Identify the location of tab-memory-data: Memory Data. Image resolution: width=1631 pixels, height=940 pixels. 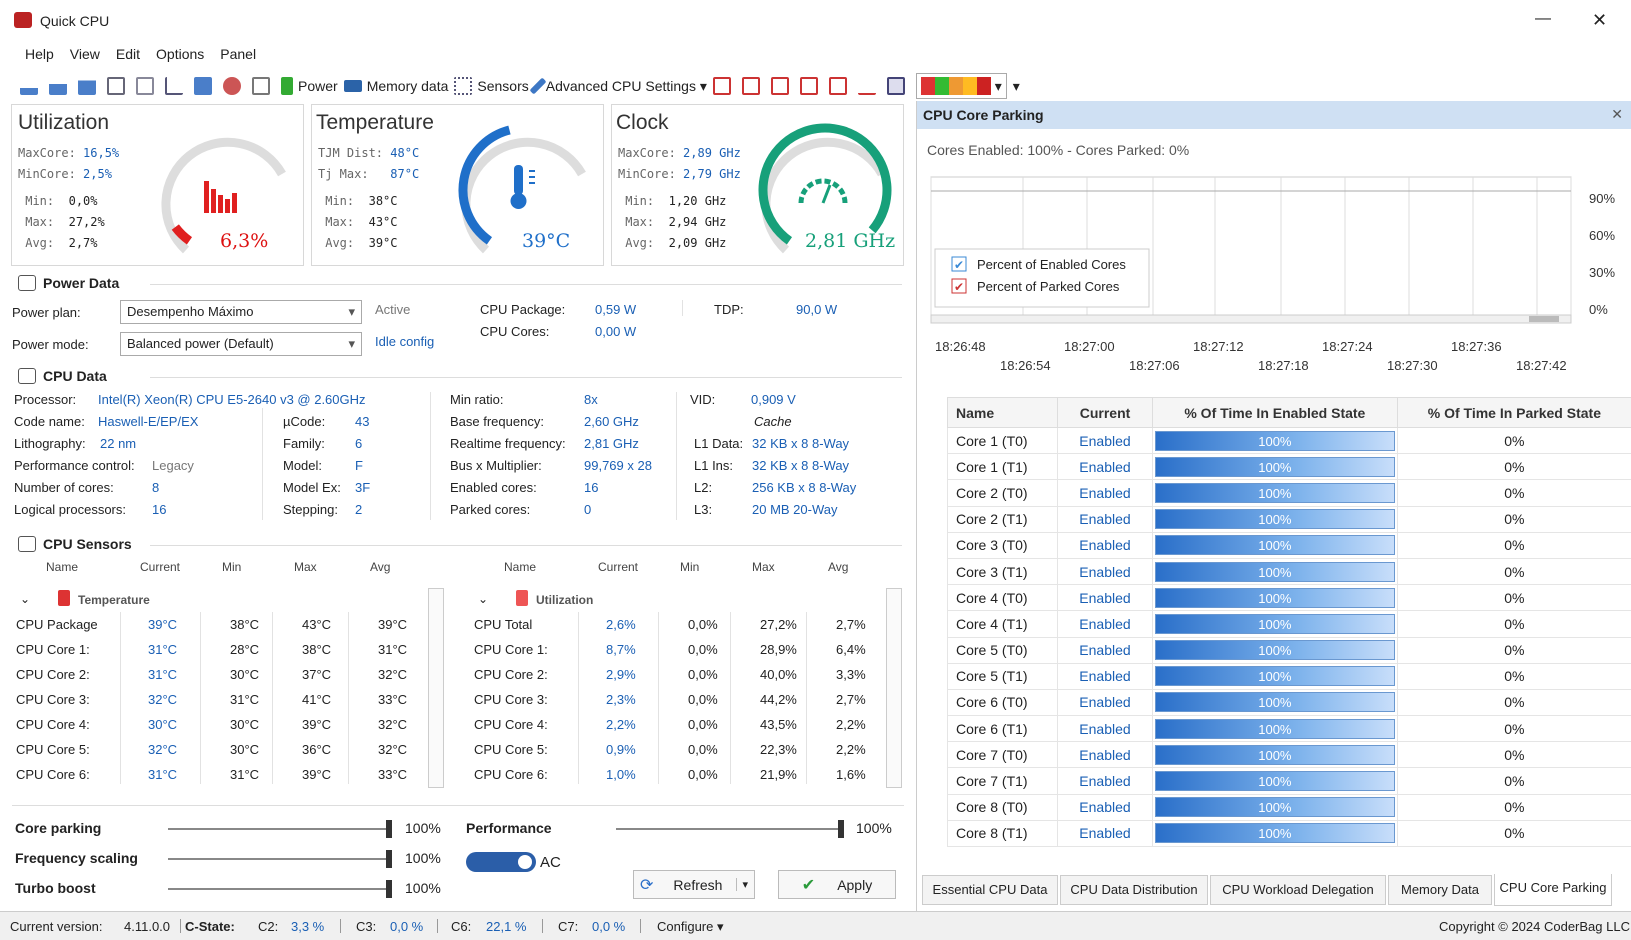
(1440, 890).